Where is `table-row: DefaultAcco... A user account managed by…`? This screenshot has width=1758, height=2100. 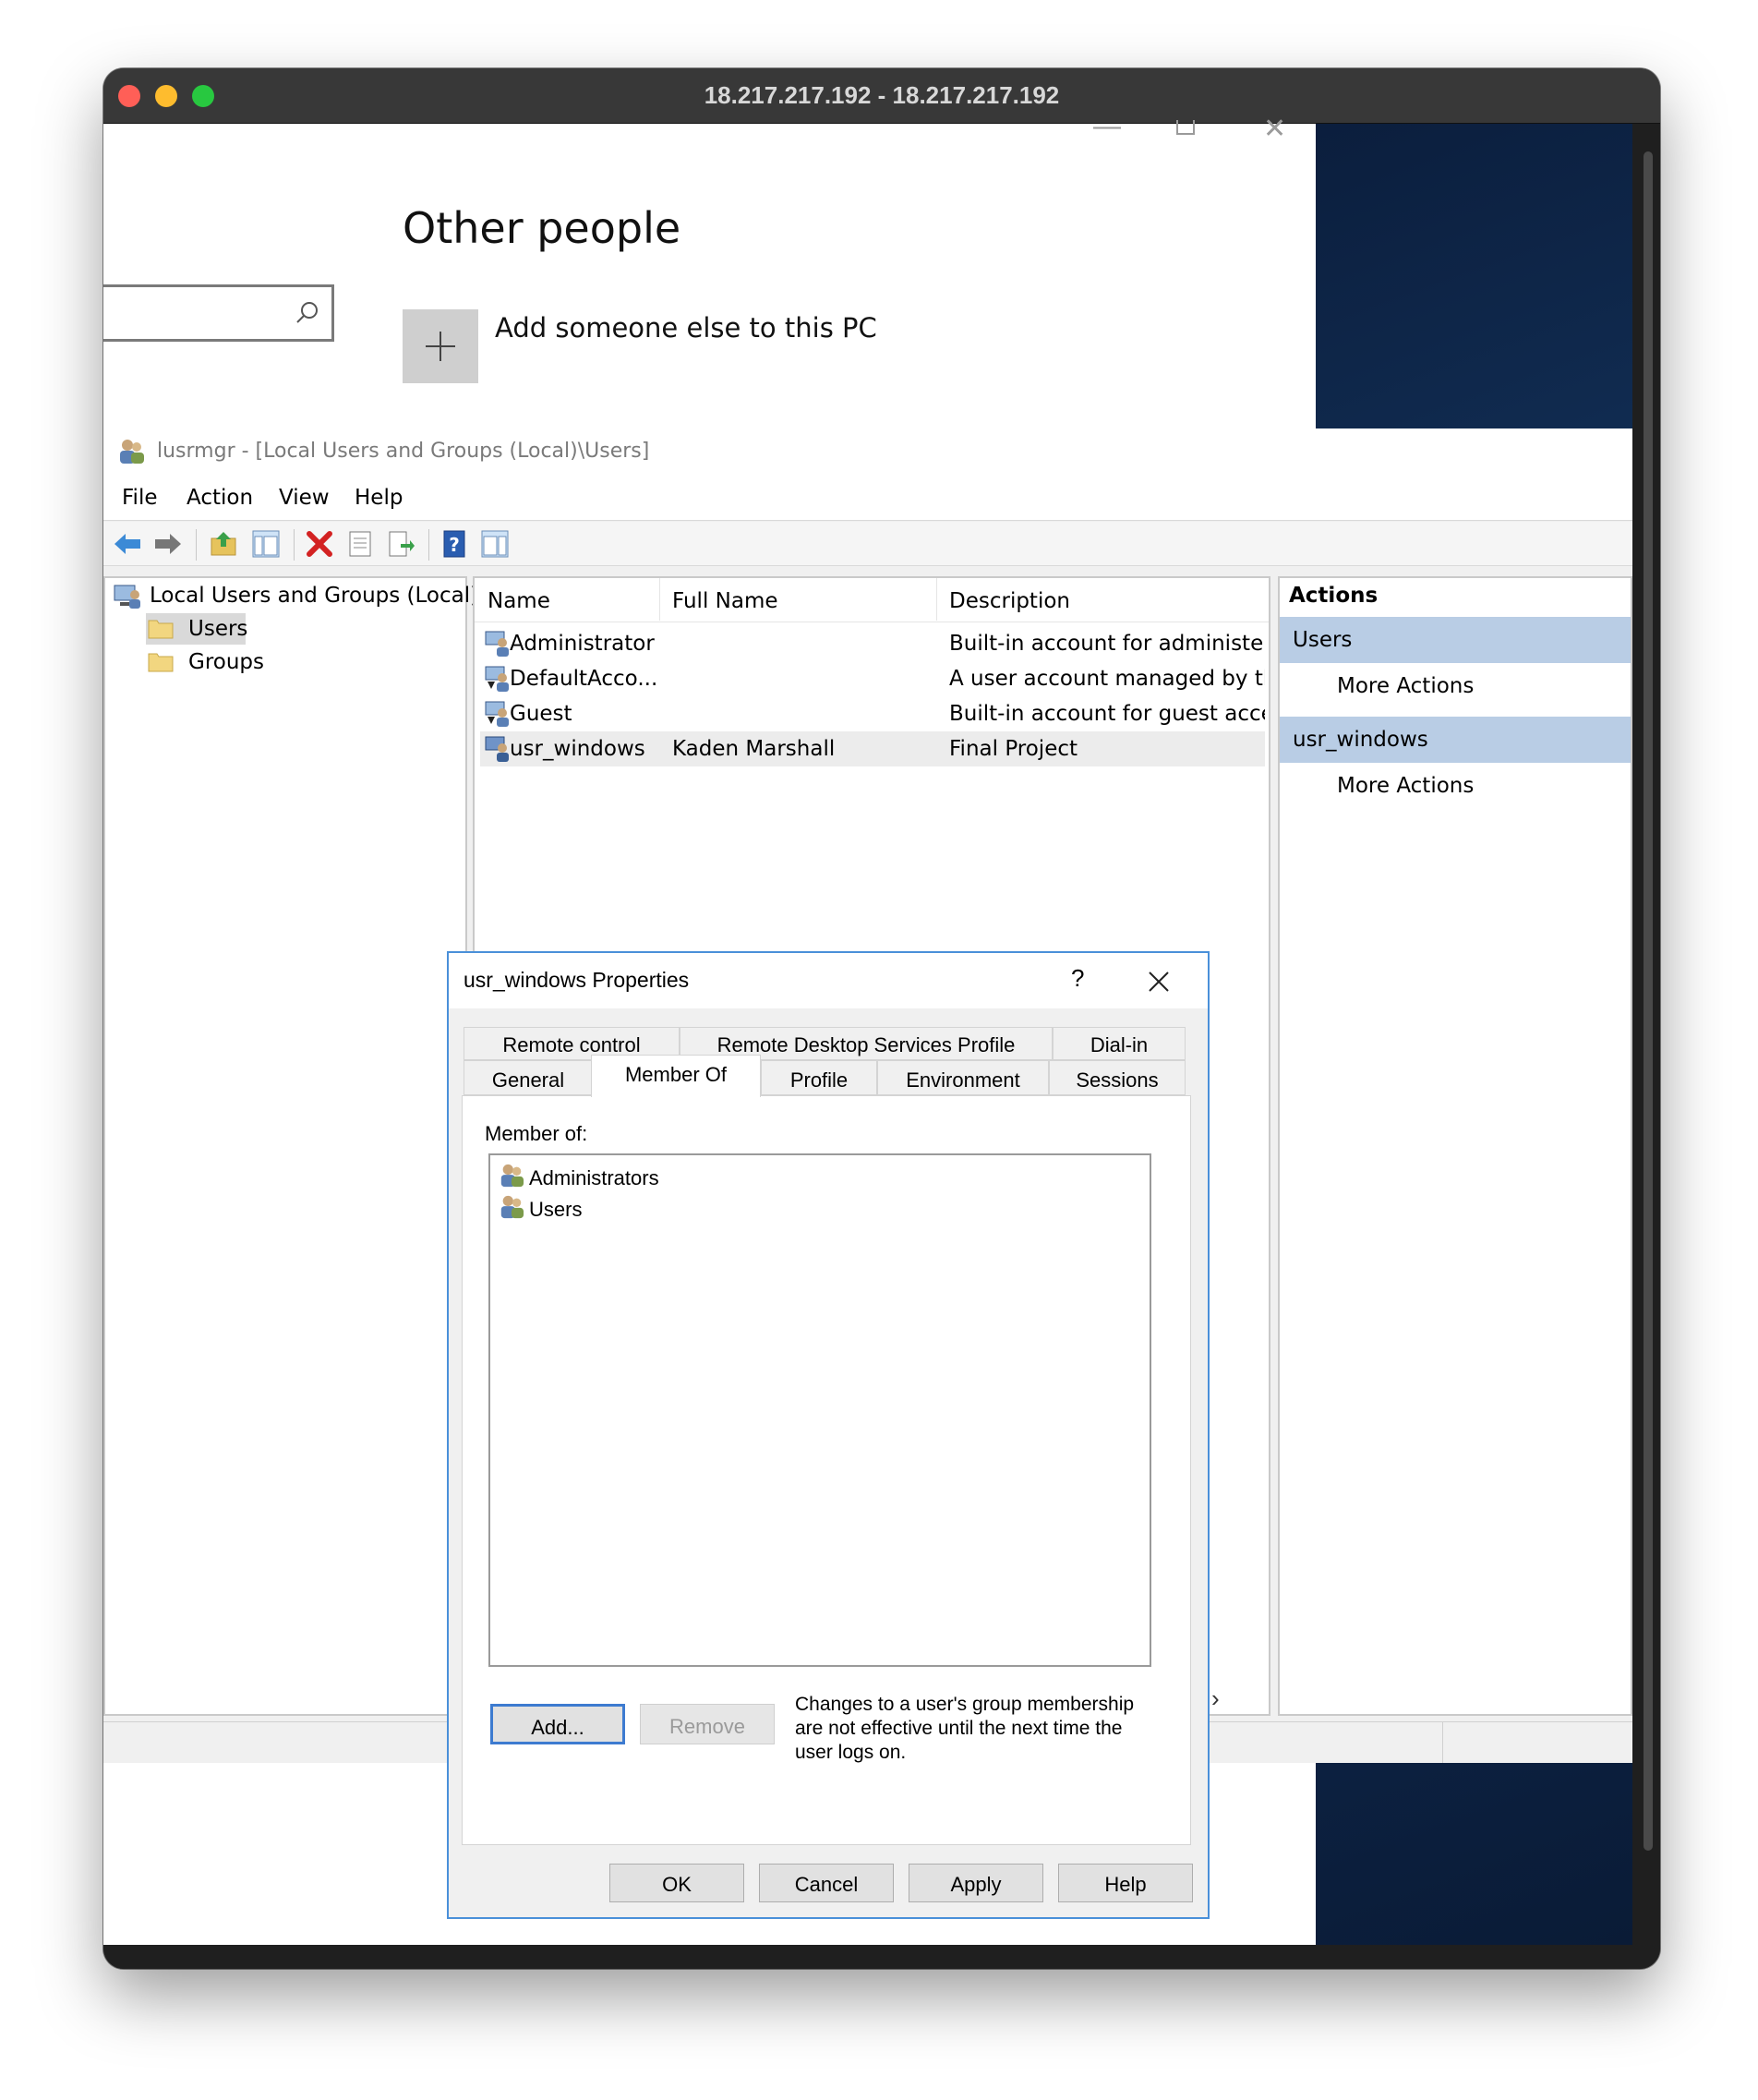 table-row: DefaultAcco... A user account managed by… is located at coordinates (873, 679).